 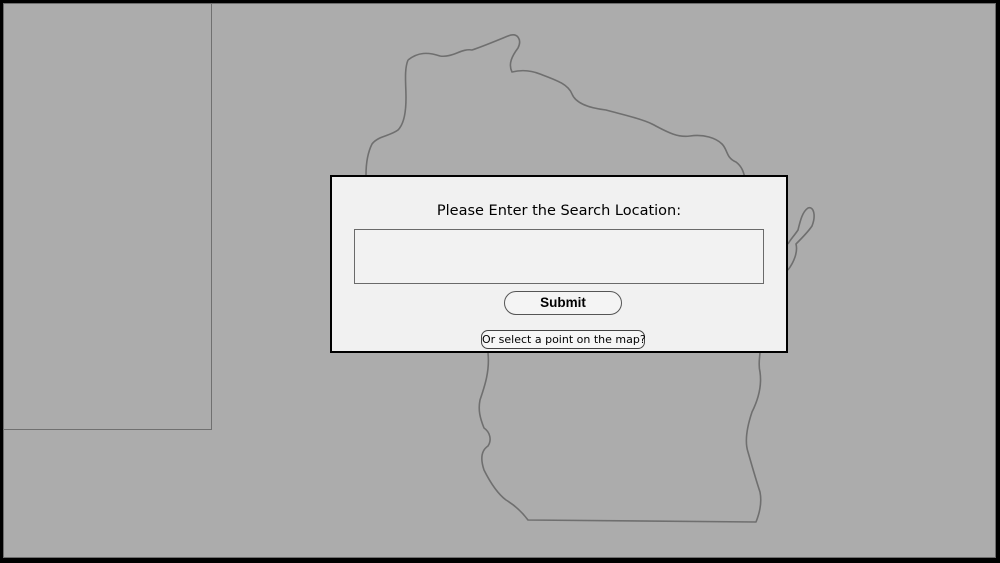 What do you see at coordinates (563, 339) in the screenshot?
I see `select-point-on-map-button: Or select a point on the map?` at bounding box center [563, 339].